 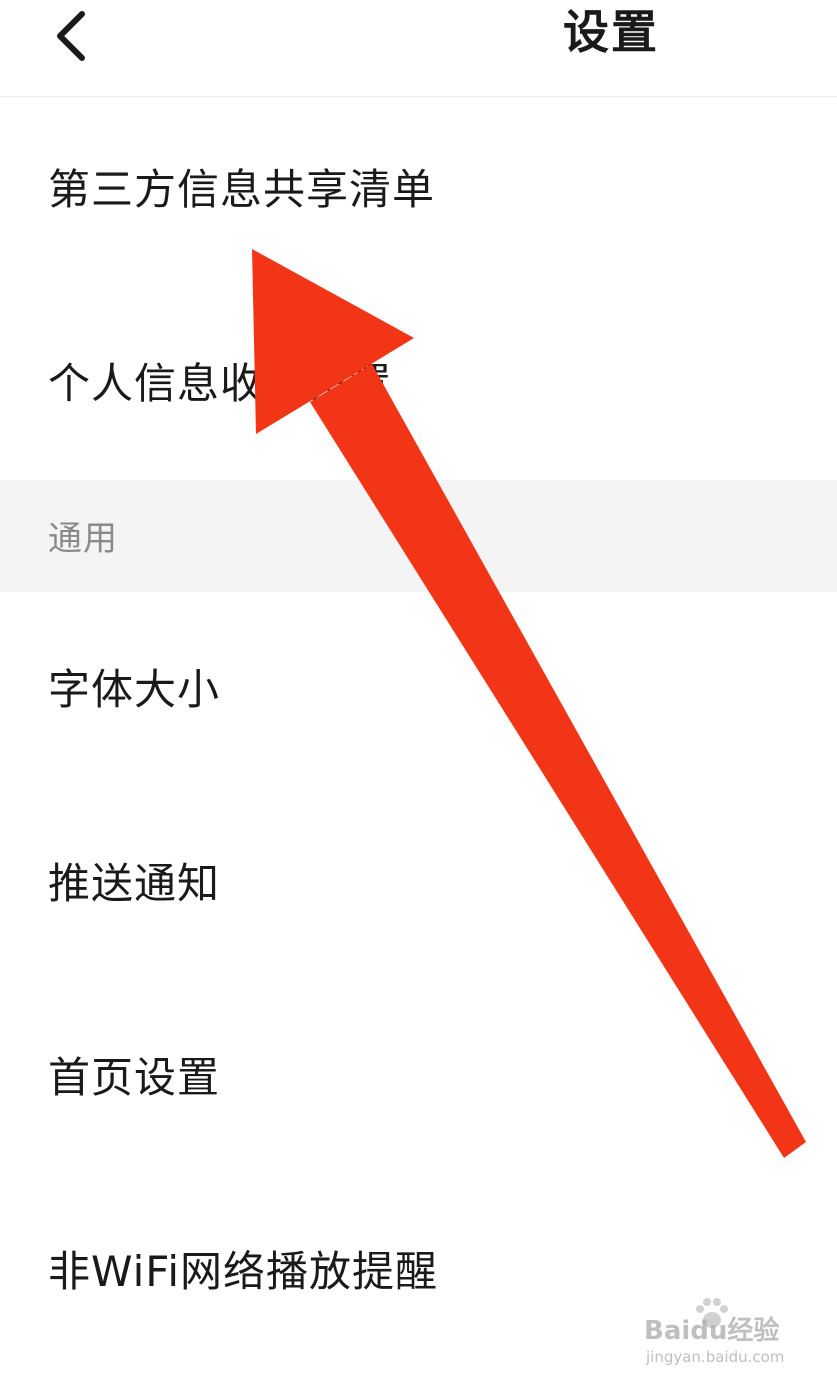 I want to click on list-item-label: 第三方信息共享清单, so click(x=242, y=189).